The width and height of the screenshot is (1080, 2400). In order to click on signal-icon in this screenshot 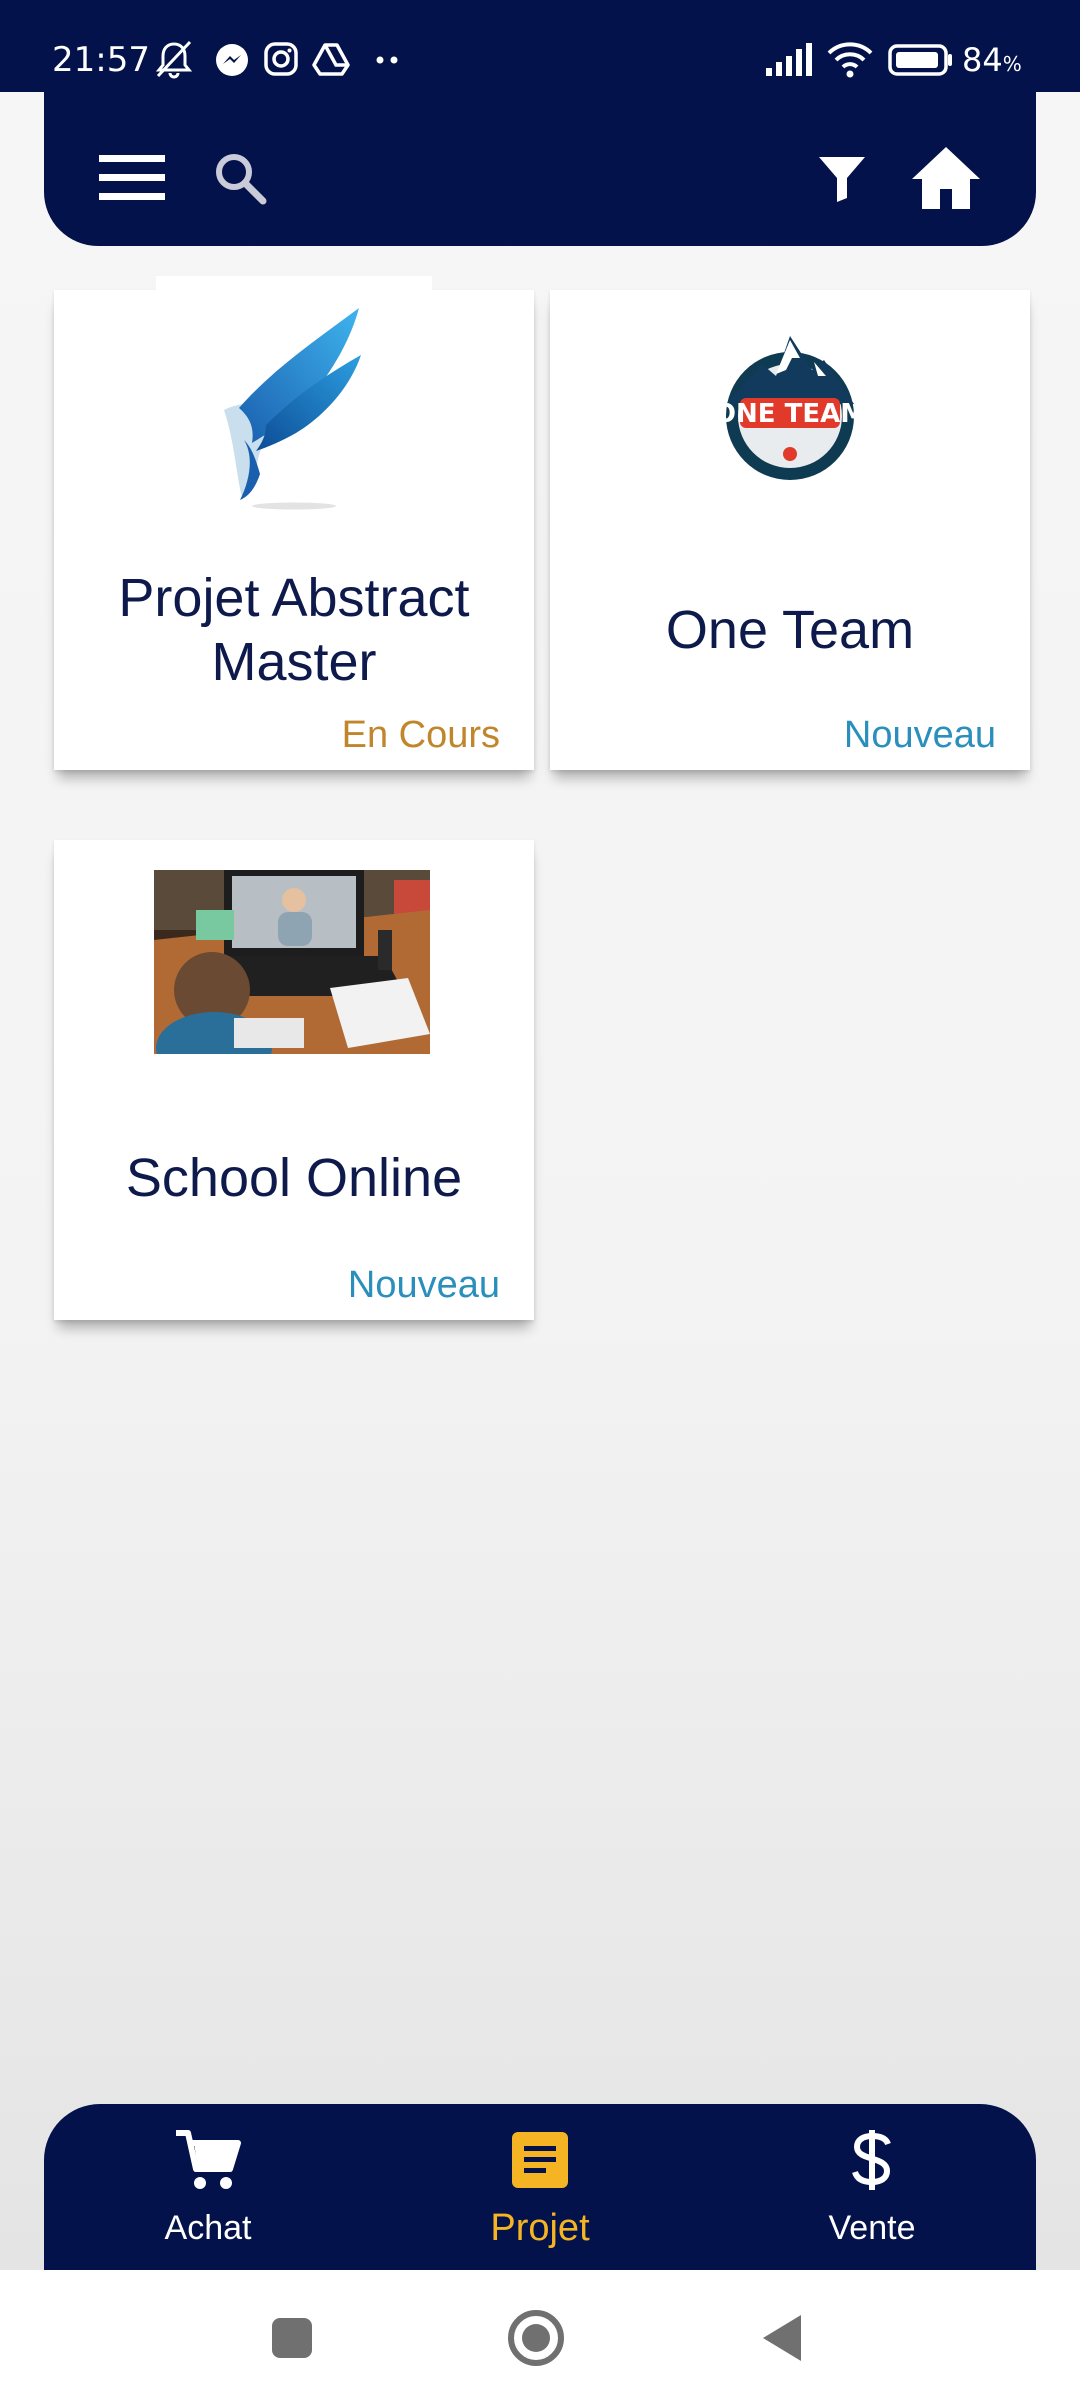, I will do `click(789, 62)`.